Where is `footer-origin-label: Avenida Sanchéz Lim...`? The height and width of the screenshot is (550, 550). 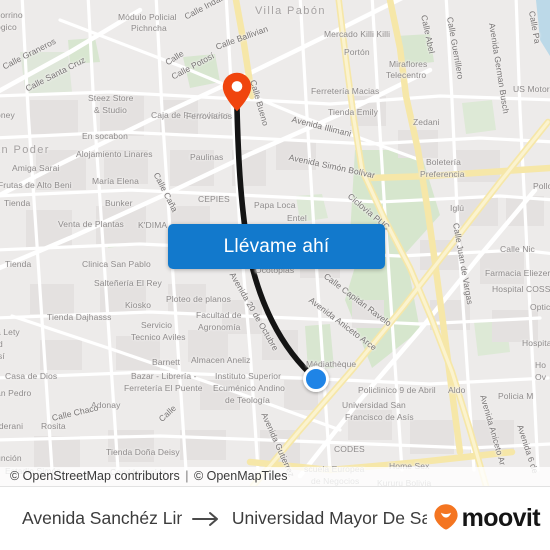 footer-origin-label: Avenida Sanchéz Lim... is located at coordinates (102, 518).